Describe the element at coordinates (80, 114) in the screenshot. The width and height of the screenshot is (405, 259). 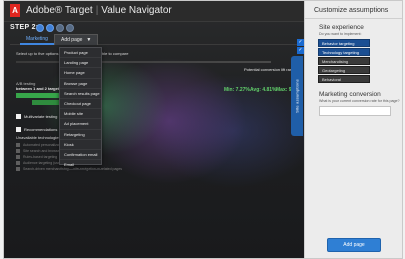
I see `dropdown-item: Mobile site` at that location.